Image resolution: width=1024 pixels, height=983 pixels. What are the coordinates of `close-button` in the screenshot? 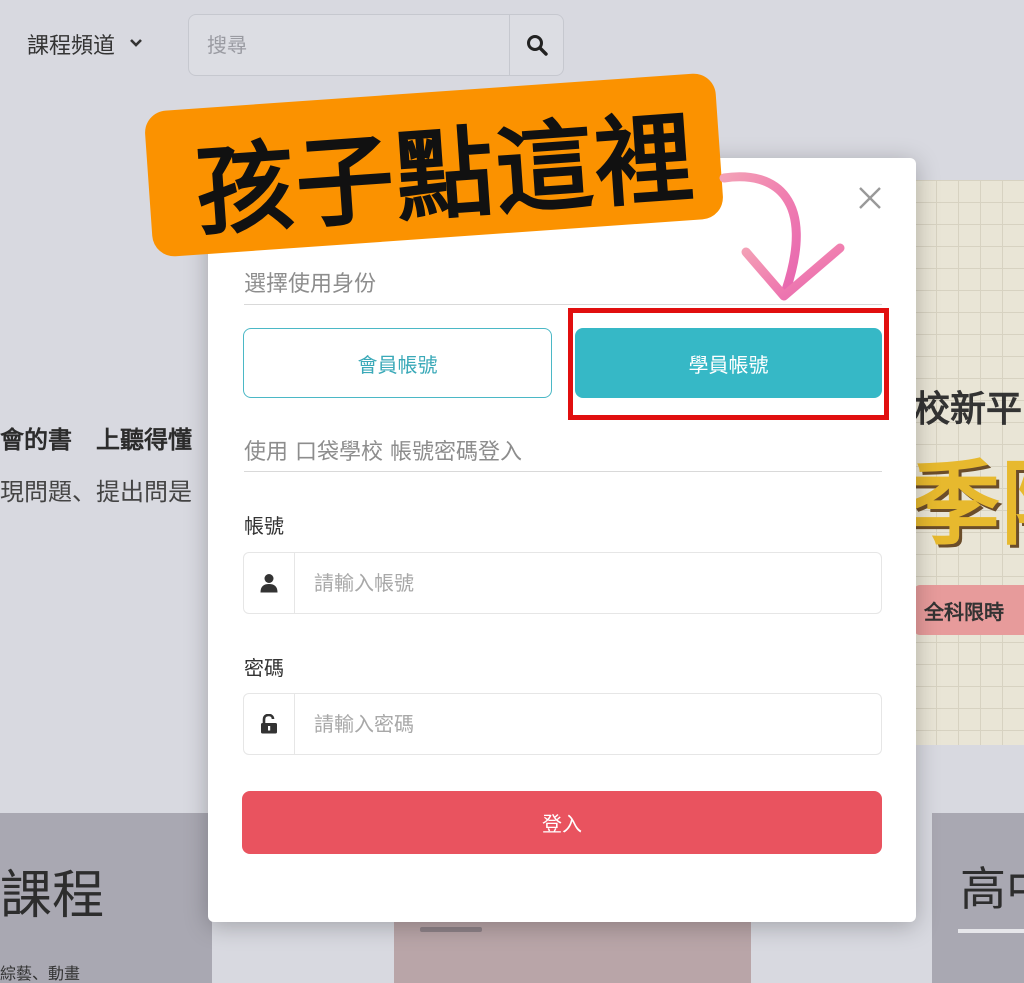 It's located at (870, 198).